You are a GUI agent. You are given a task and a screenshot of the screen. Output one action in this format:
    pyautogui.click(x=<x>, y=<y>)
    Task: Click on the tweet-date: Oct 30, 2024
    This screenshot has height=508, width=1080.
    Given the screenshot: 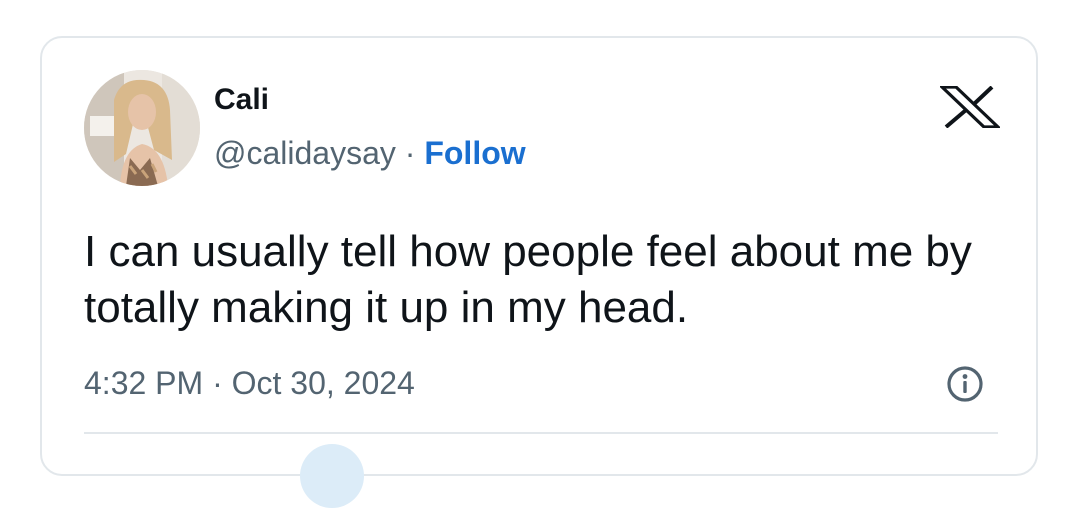 What is the action you would take?
    pyautogui.click(x=323, y=383)
    